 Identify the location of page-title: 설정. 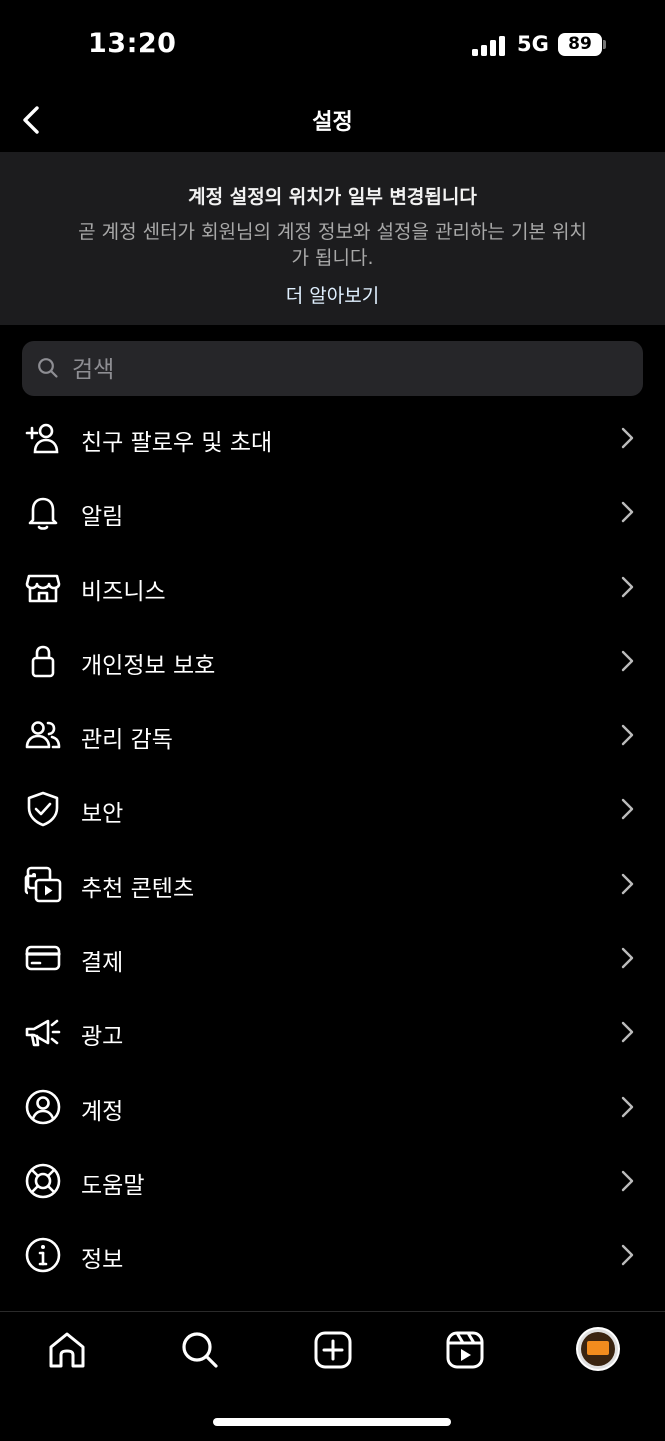
(332, 122).